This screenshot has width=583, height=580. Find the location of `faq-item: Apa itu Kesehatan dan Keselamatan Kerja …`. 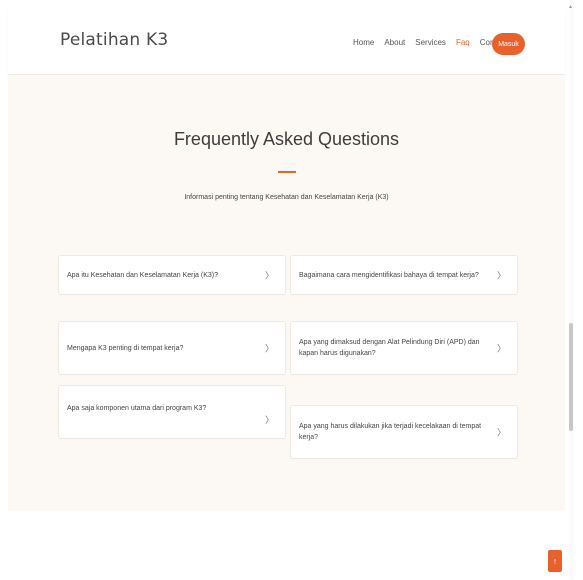

faq-item: Apa itu Kesehatan dan Keselamatan Kerja … is located at coordinates (172, 275).